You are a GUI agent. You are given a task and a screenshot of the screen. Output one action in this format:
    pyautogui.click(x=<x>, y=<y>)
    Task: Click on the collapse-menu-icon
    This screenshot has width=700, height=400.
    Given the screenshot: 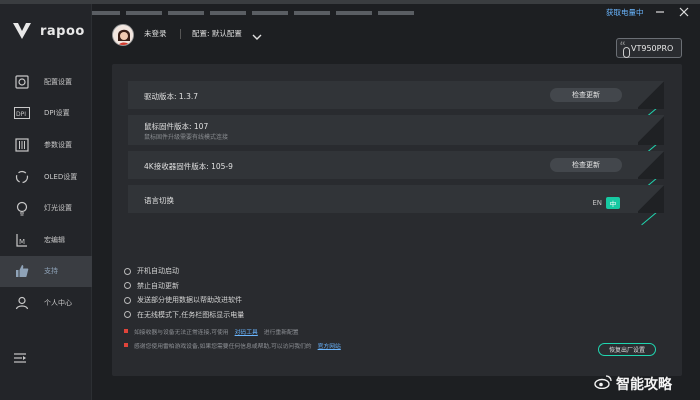 What is the action you would take?
    pyautogui.click(x=20, y=357)
    